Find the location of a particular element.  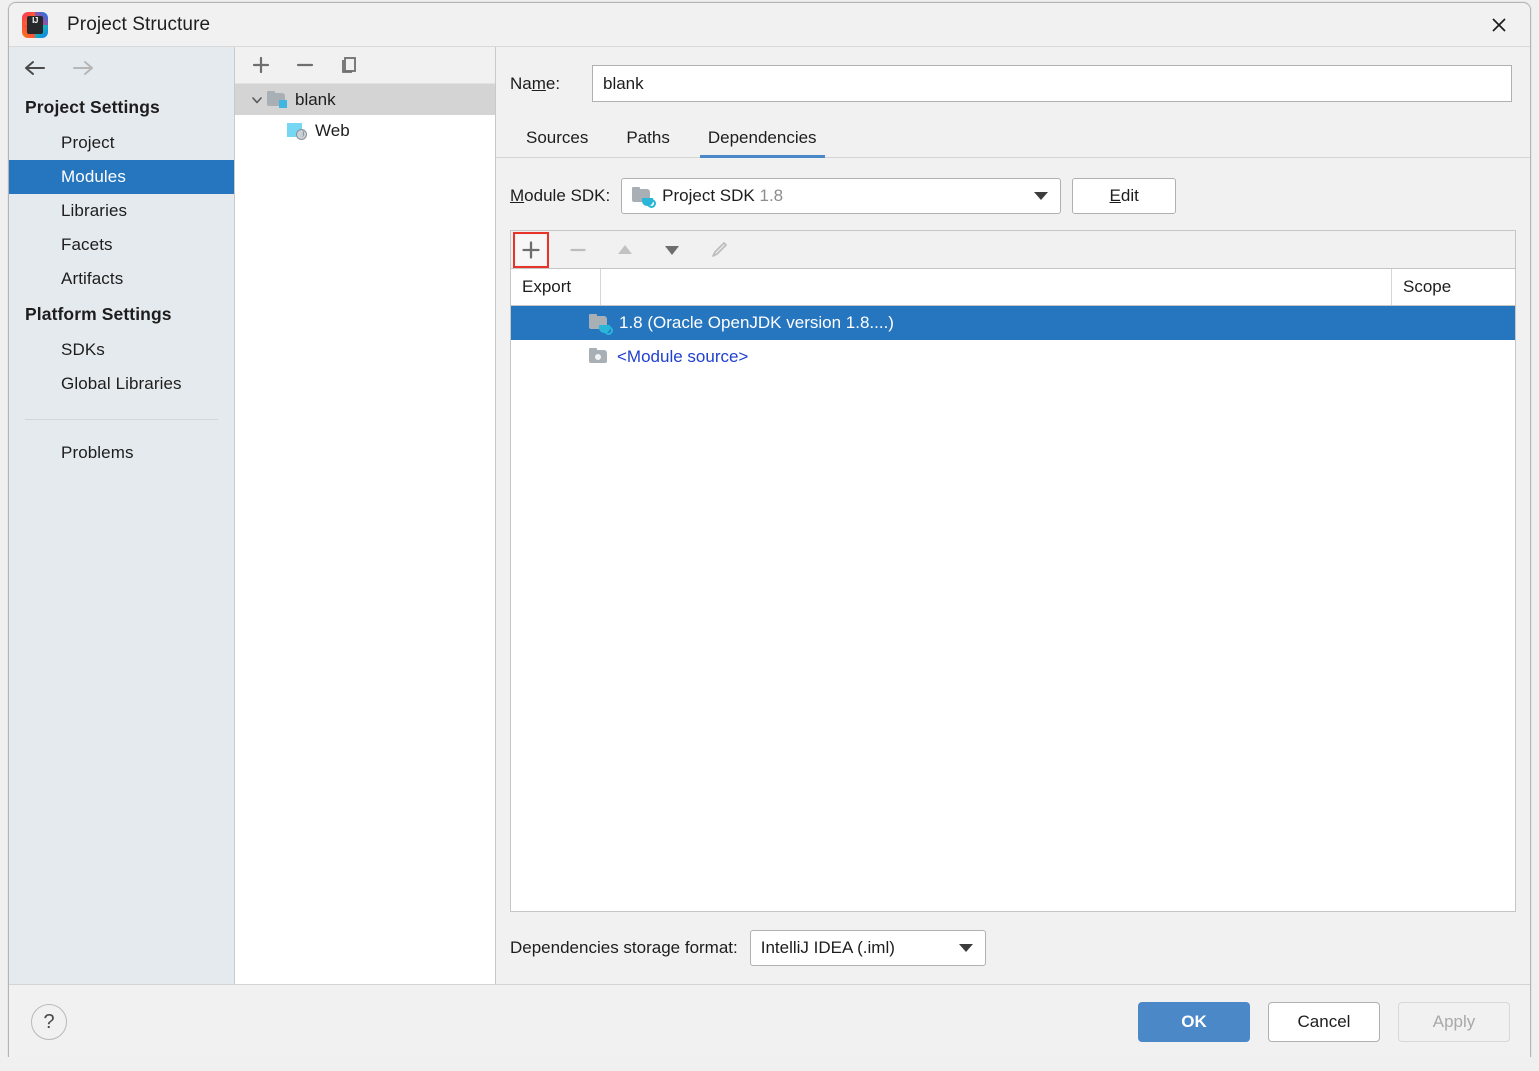

module-name-label: Name: is located at coordinates (535, 83).